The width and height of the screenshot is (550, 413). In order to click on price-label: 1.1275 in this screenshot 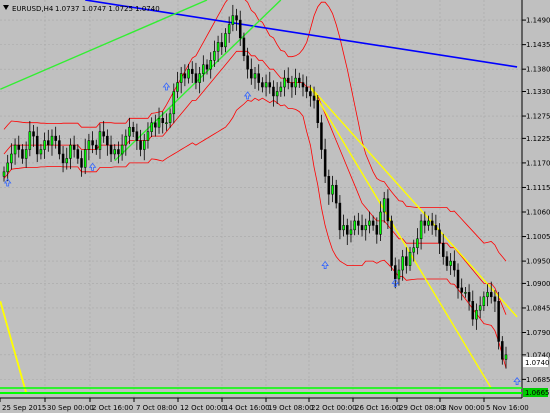, I will do `click(538, 117)`.